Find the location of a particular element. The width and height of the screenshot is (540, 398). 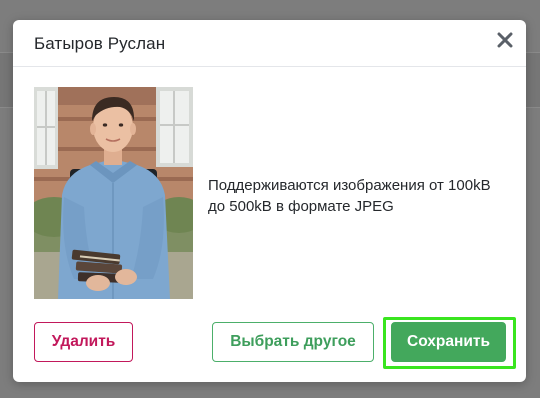

save-button: Сохранить is located at coordinates (448, 342).